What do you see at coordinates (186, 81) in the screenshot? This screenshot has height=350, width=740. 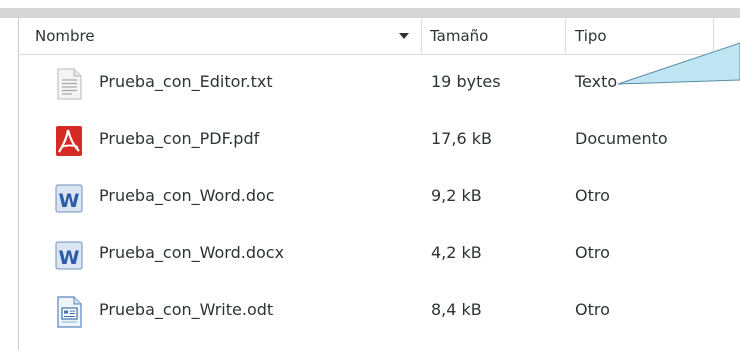 I see `file-name: Prueba_con_Editor.txt` at bounding box center [186, 81].